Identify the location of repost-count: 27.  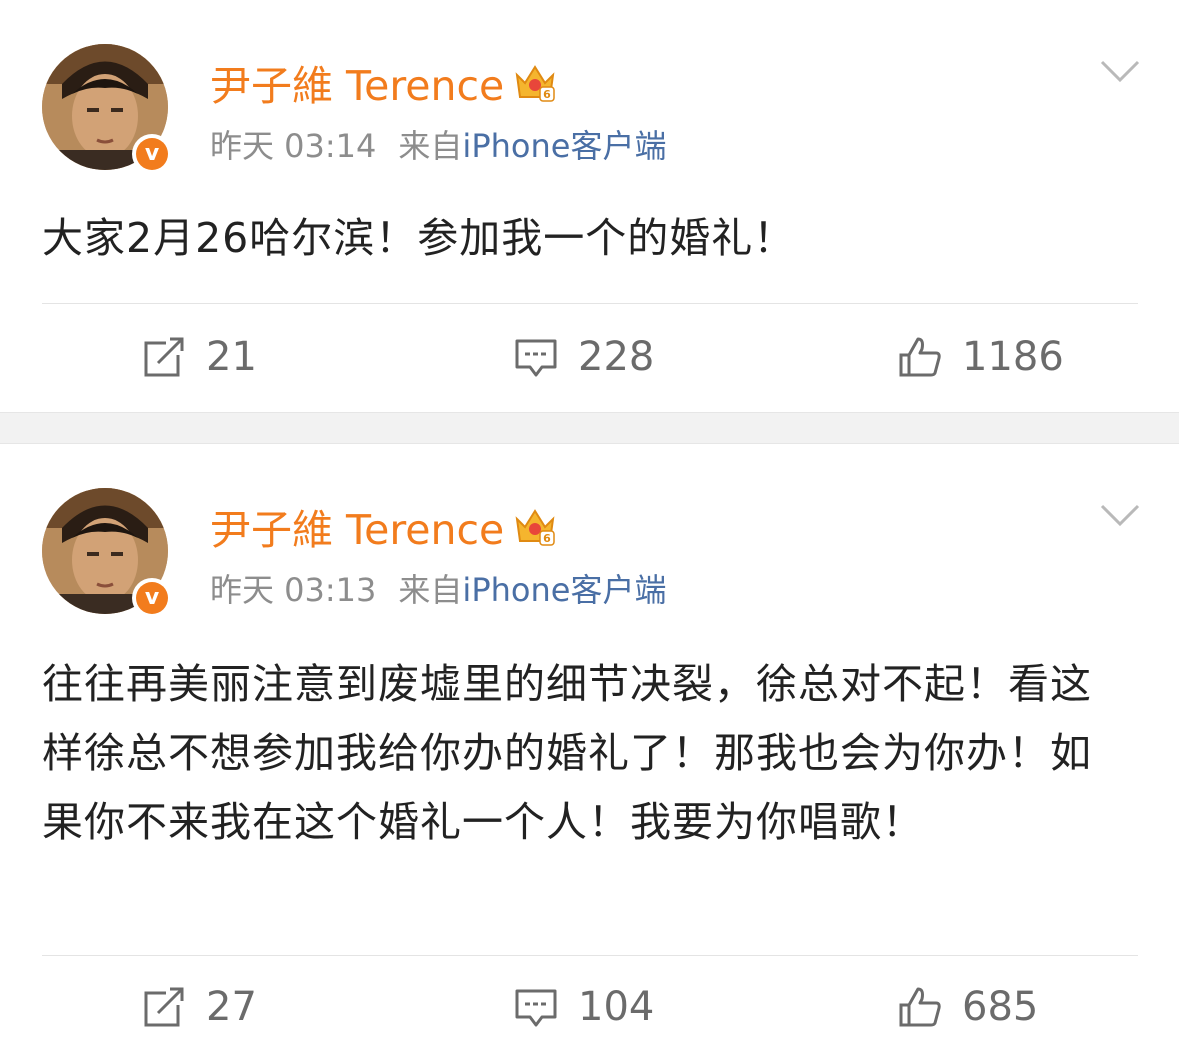
(231, 1007).